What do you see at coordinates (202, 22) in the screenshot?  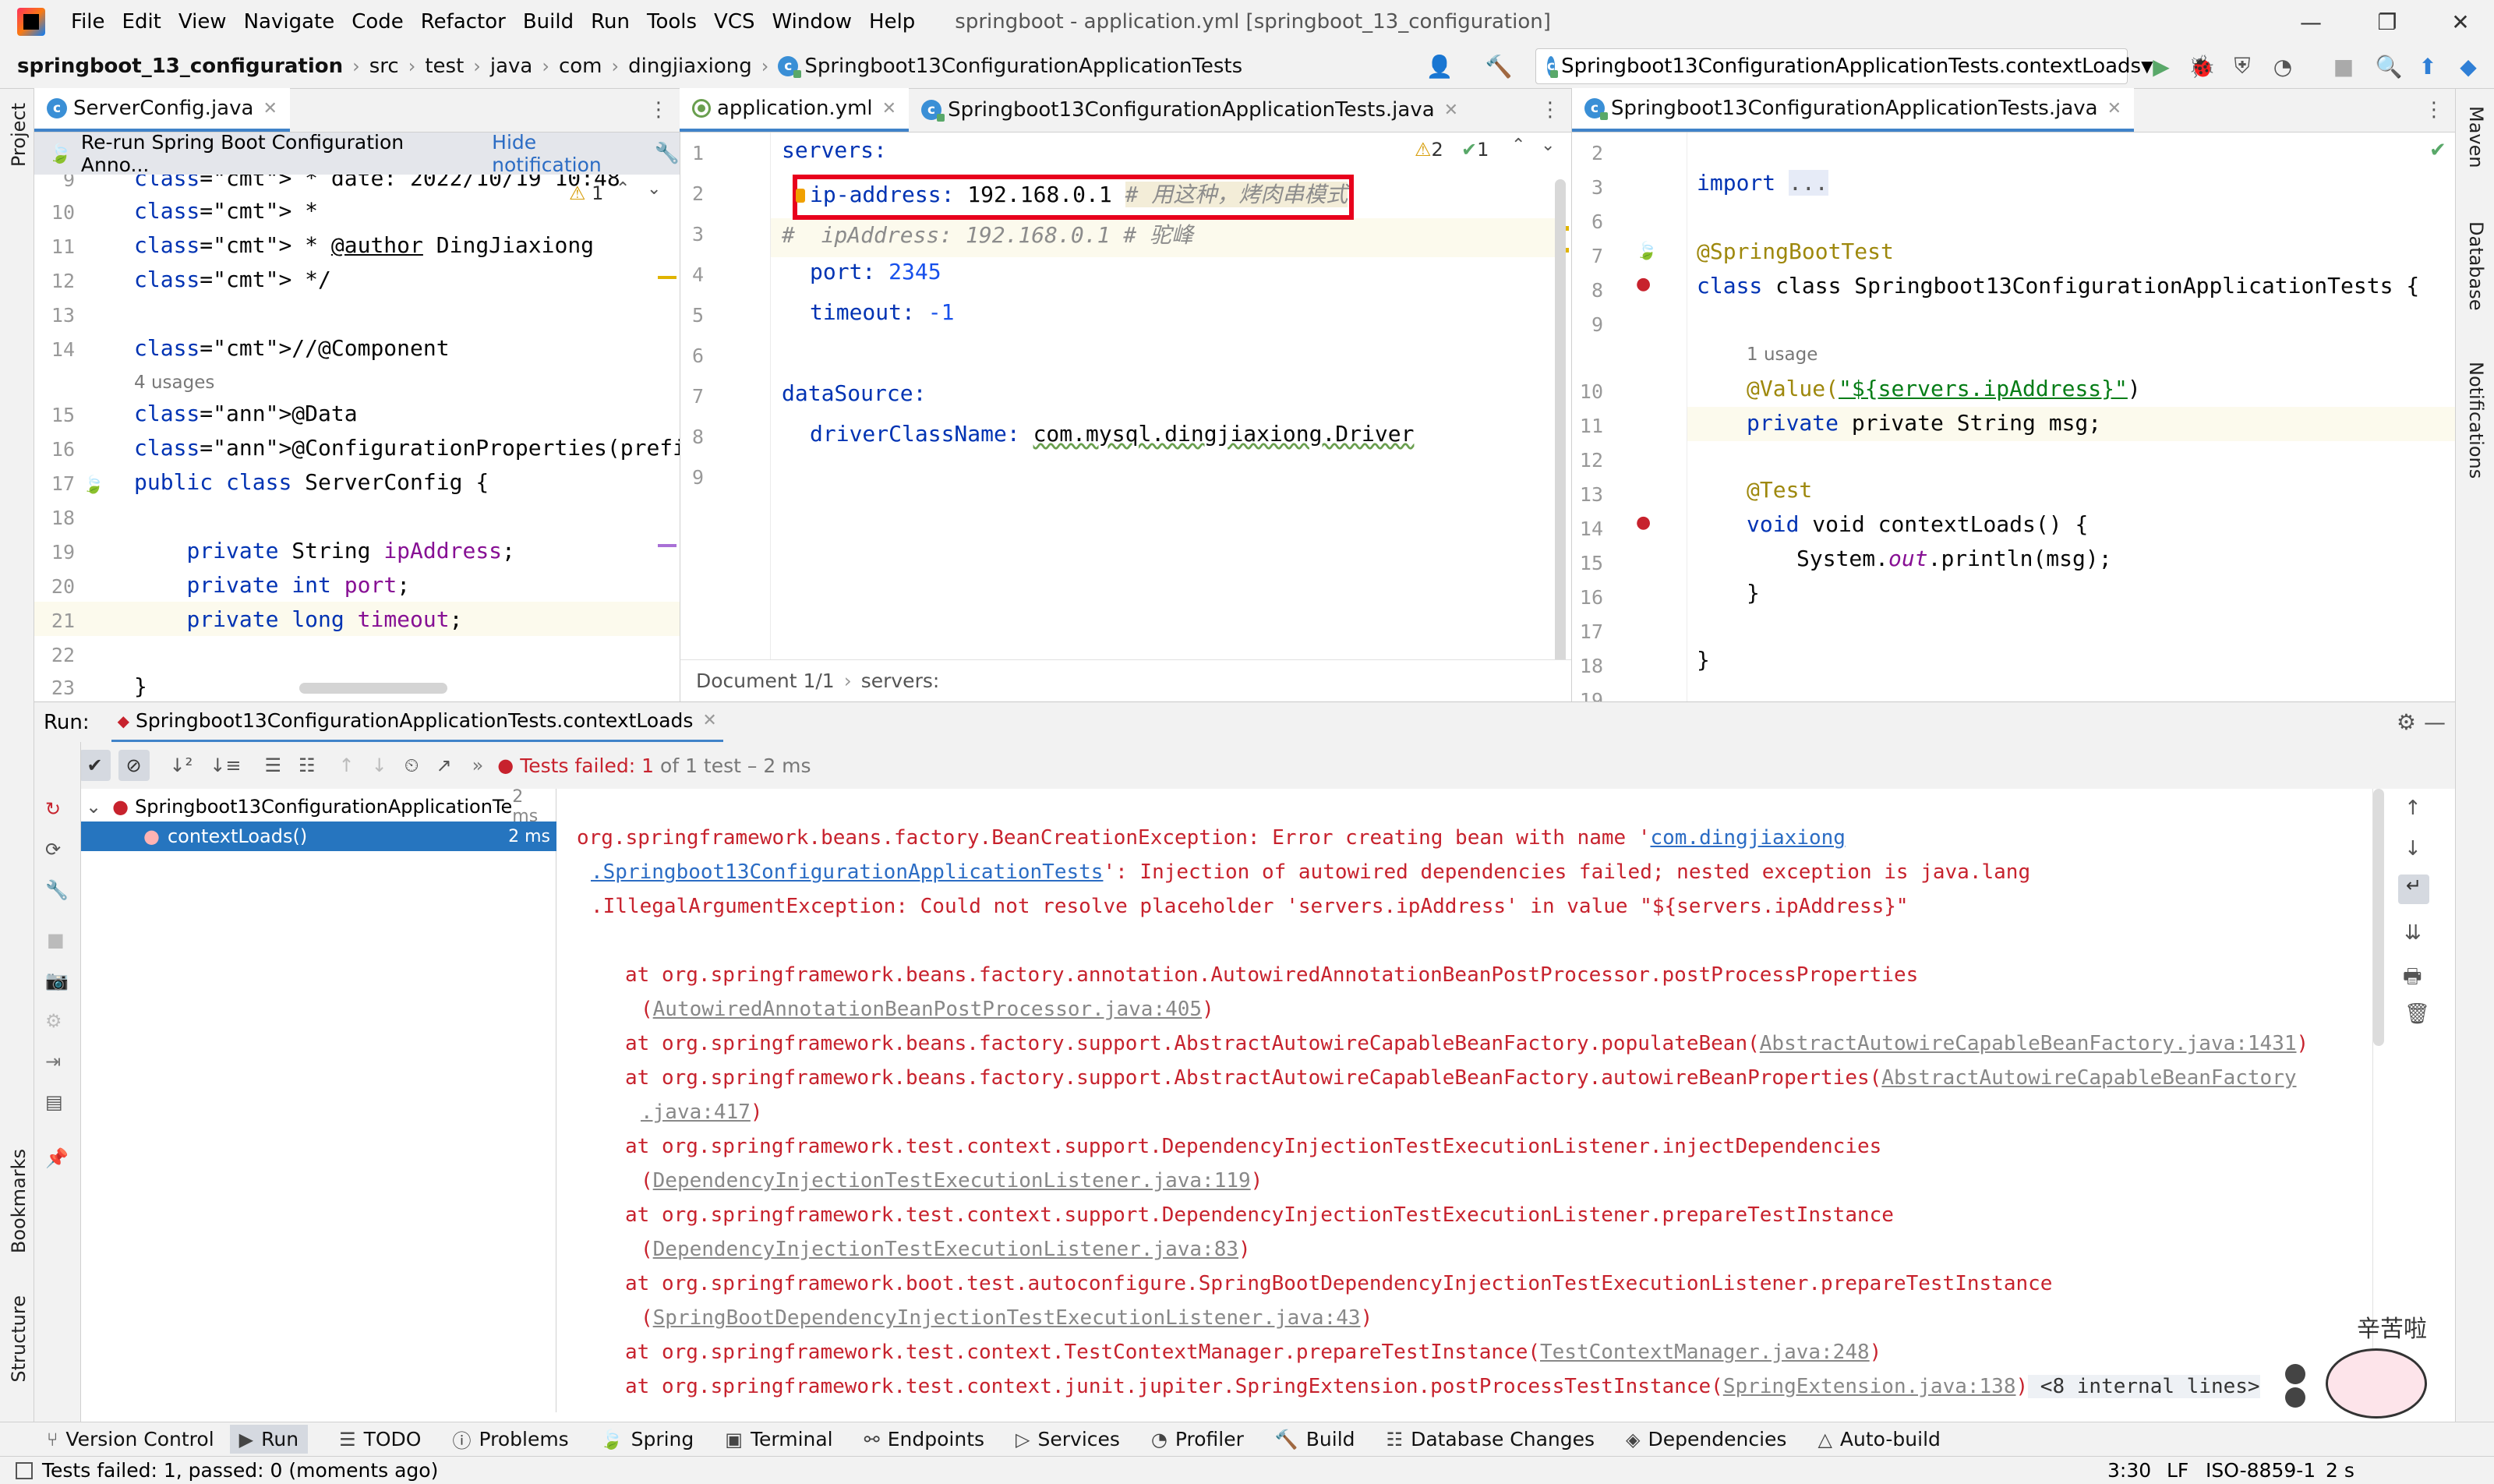 I see `menu-view: View` at bounding box center [202, 22].